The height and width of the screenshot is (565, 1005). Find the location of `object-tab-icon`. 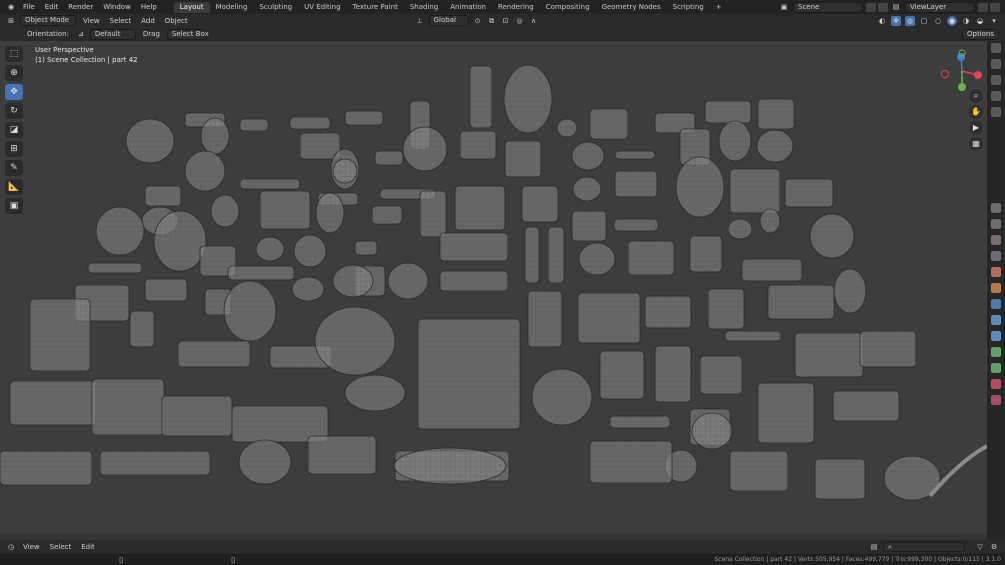

object-tab-icon is located at coordinates (996, 304).